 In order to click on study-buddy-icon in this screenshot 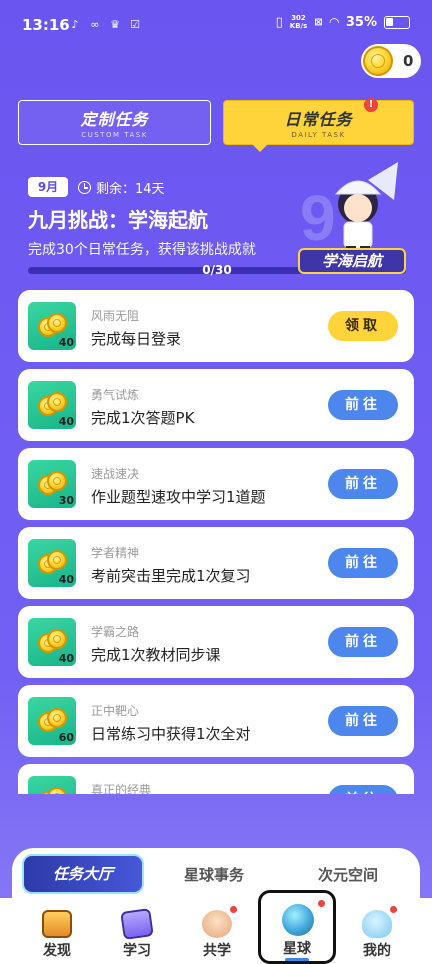, I will do `click(217, 924)`.